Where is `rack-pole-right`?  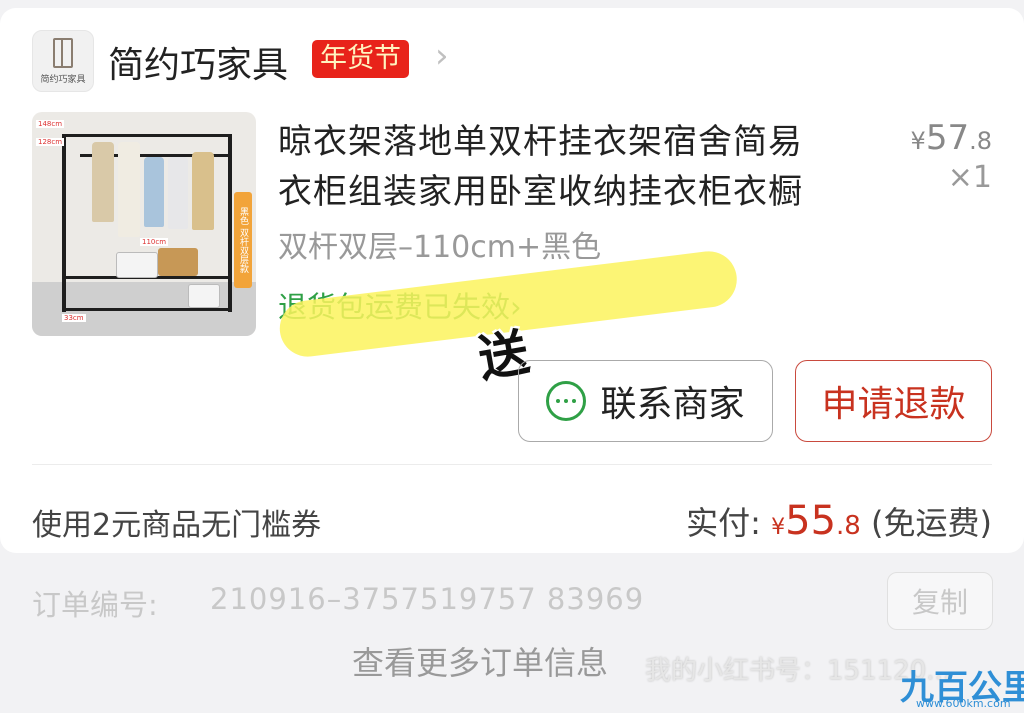 rack-pole-right is located at coordinates (230, 223).